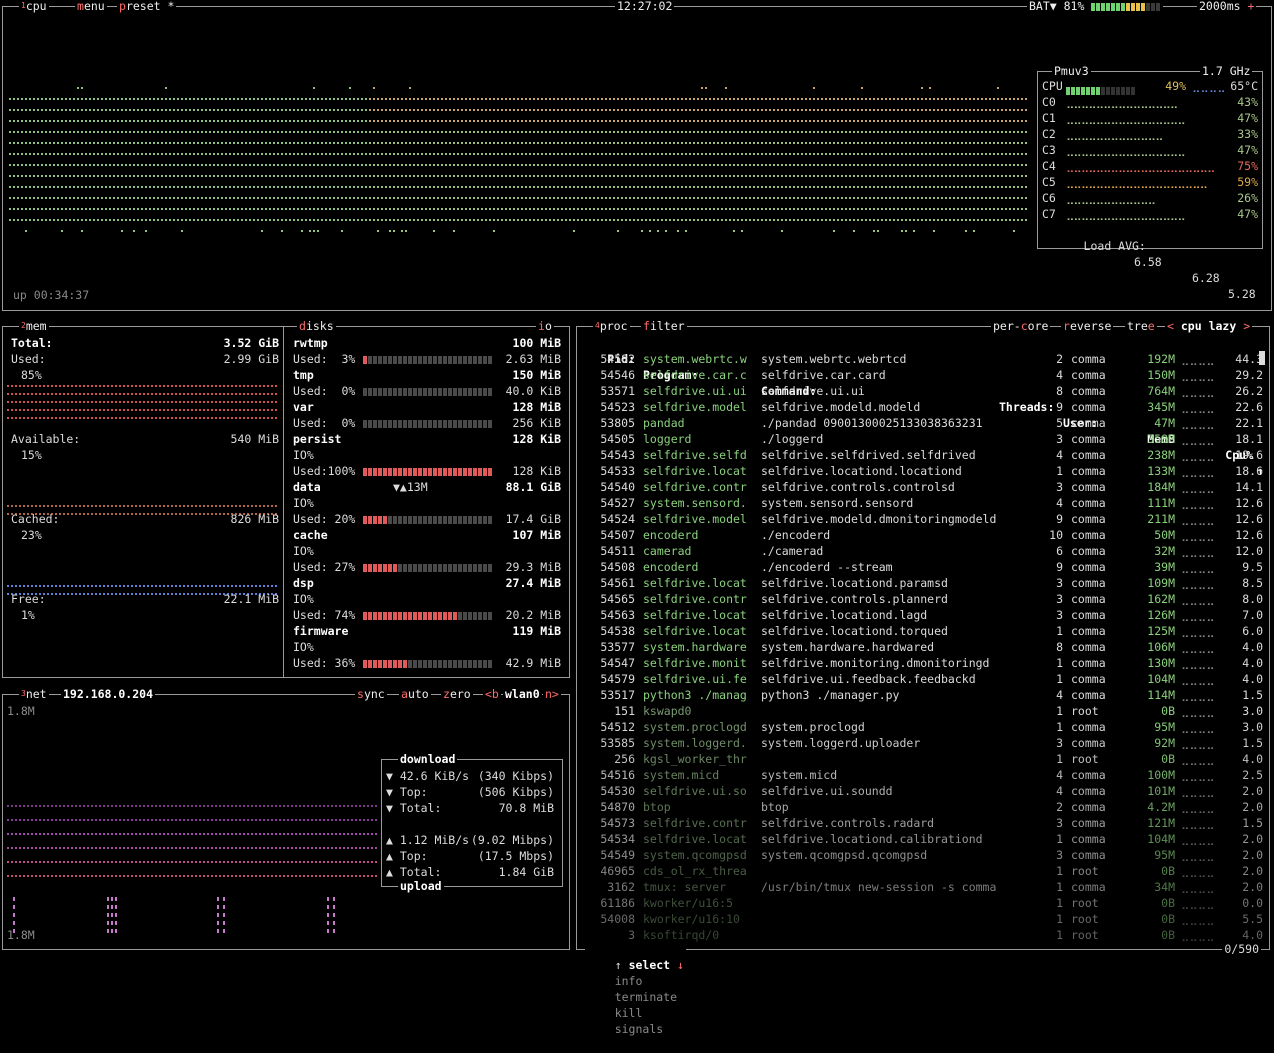 The height and width of the screenshot is (1053, 1274). Describe the element at coordinates (427, 423) in the screenshot. I see `disk-used: Used: 0% 256 KiB` at that location.